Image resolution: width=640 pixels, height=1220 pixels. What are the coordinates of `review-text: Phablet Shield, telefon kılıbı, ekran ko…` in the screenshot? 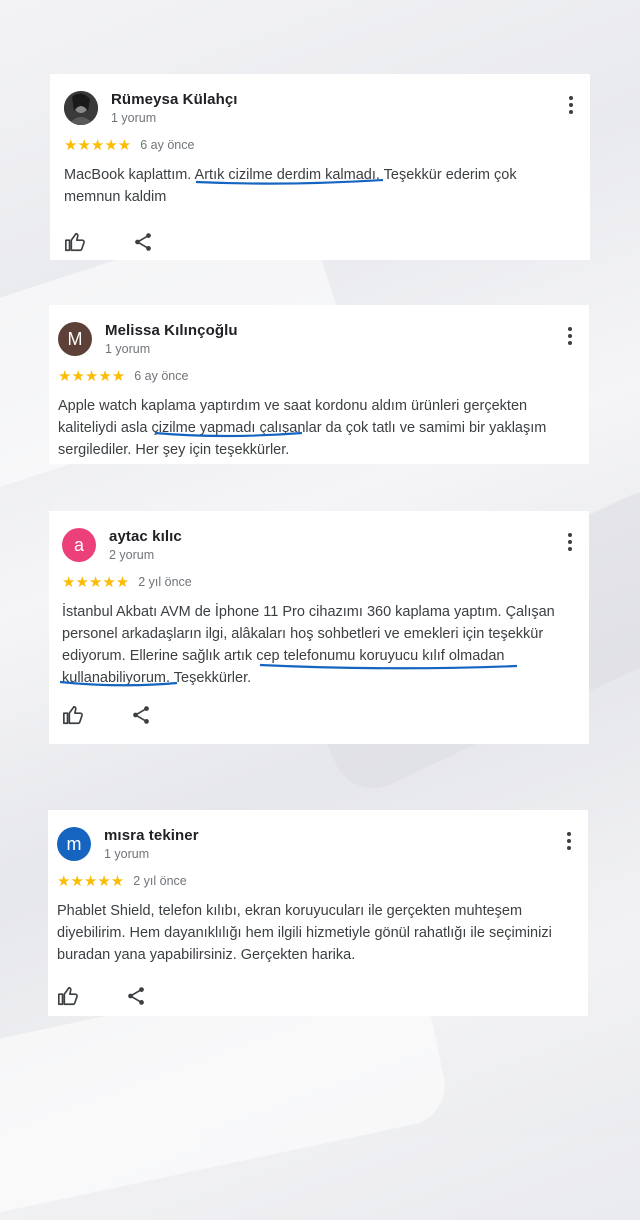 It's located at (304, 933).